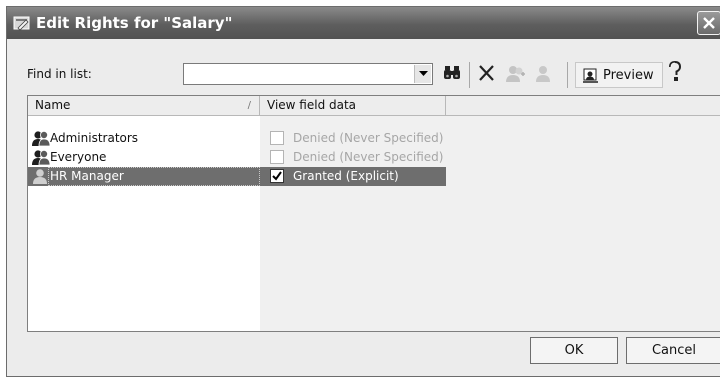 Image resolution: width=720 pixels, height=377 pixels. What do you see at coordinates (87, 176) in the screenshot?
I see `user-name: HR Manager` at bounding box center [87, 176].